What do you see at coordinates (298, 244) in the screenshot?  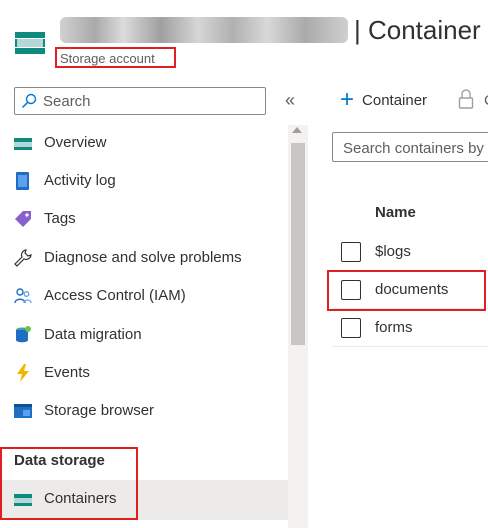 I see `scrollbar-thumb` at bounding box center [298, 244].